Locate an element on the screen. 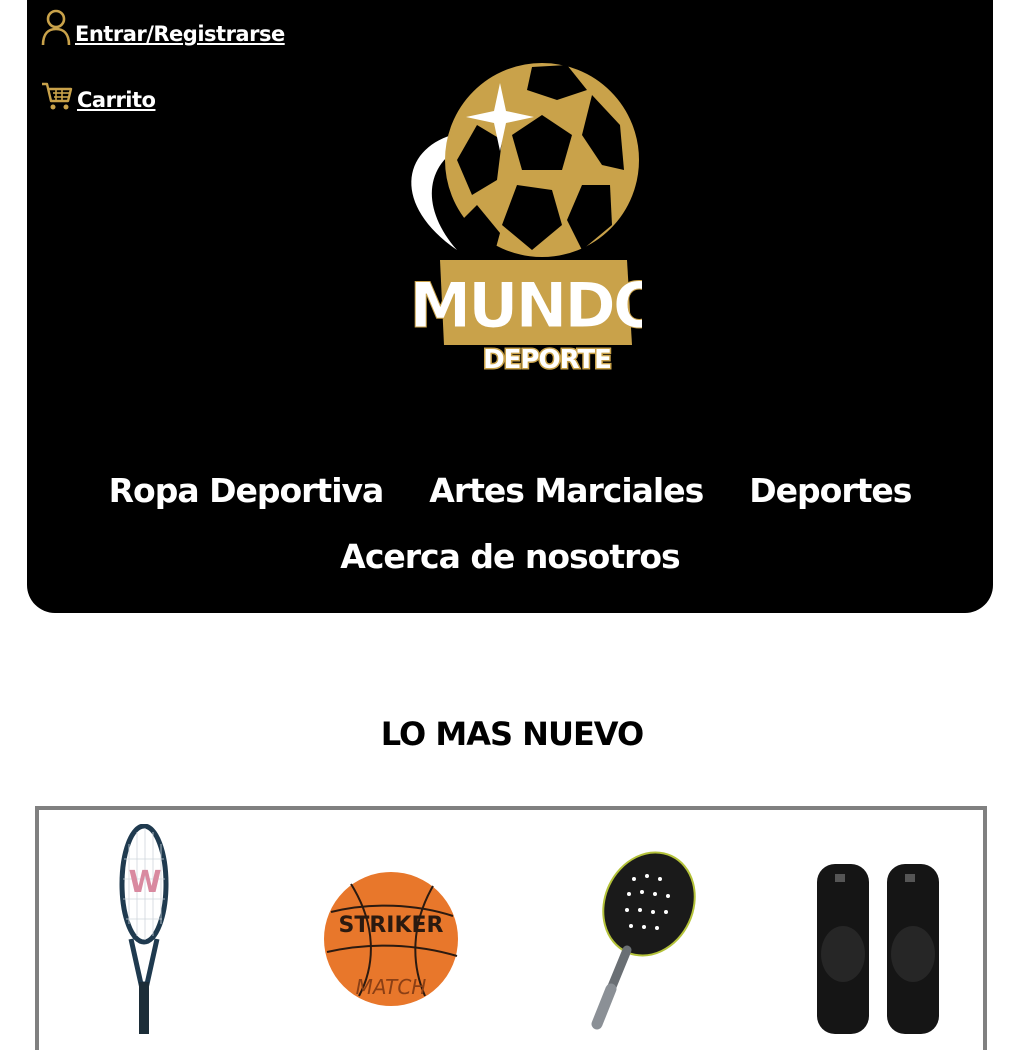  basketball-brand: STRIKER is located at coordinates (391, 925).